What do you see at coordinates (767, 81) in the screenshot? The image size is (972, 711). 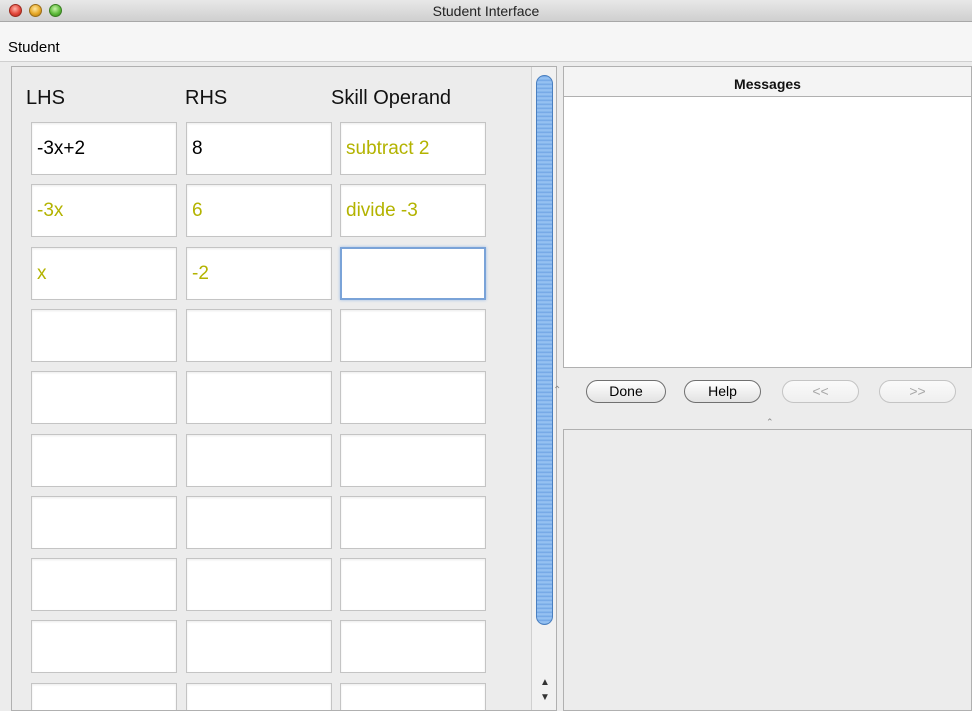 I see `messages-header: Messages` at bounding box center [767, 81].